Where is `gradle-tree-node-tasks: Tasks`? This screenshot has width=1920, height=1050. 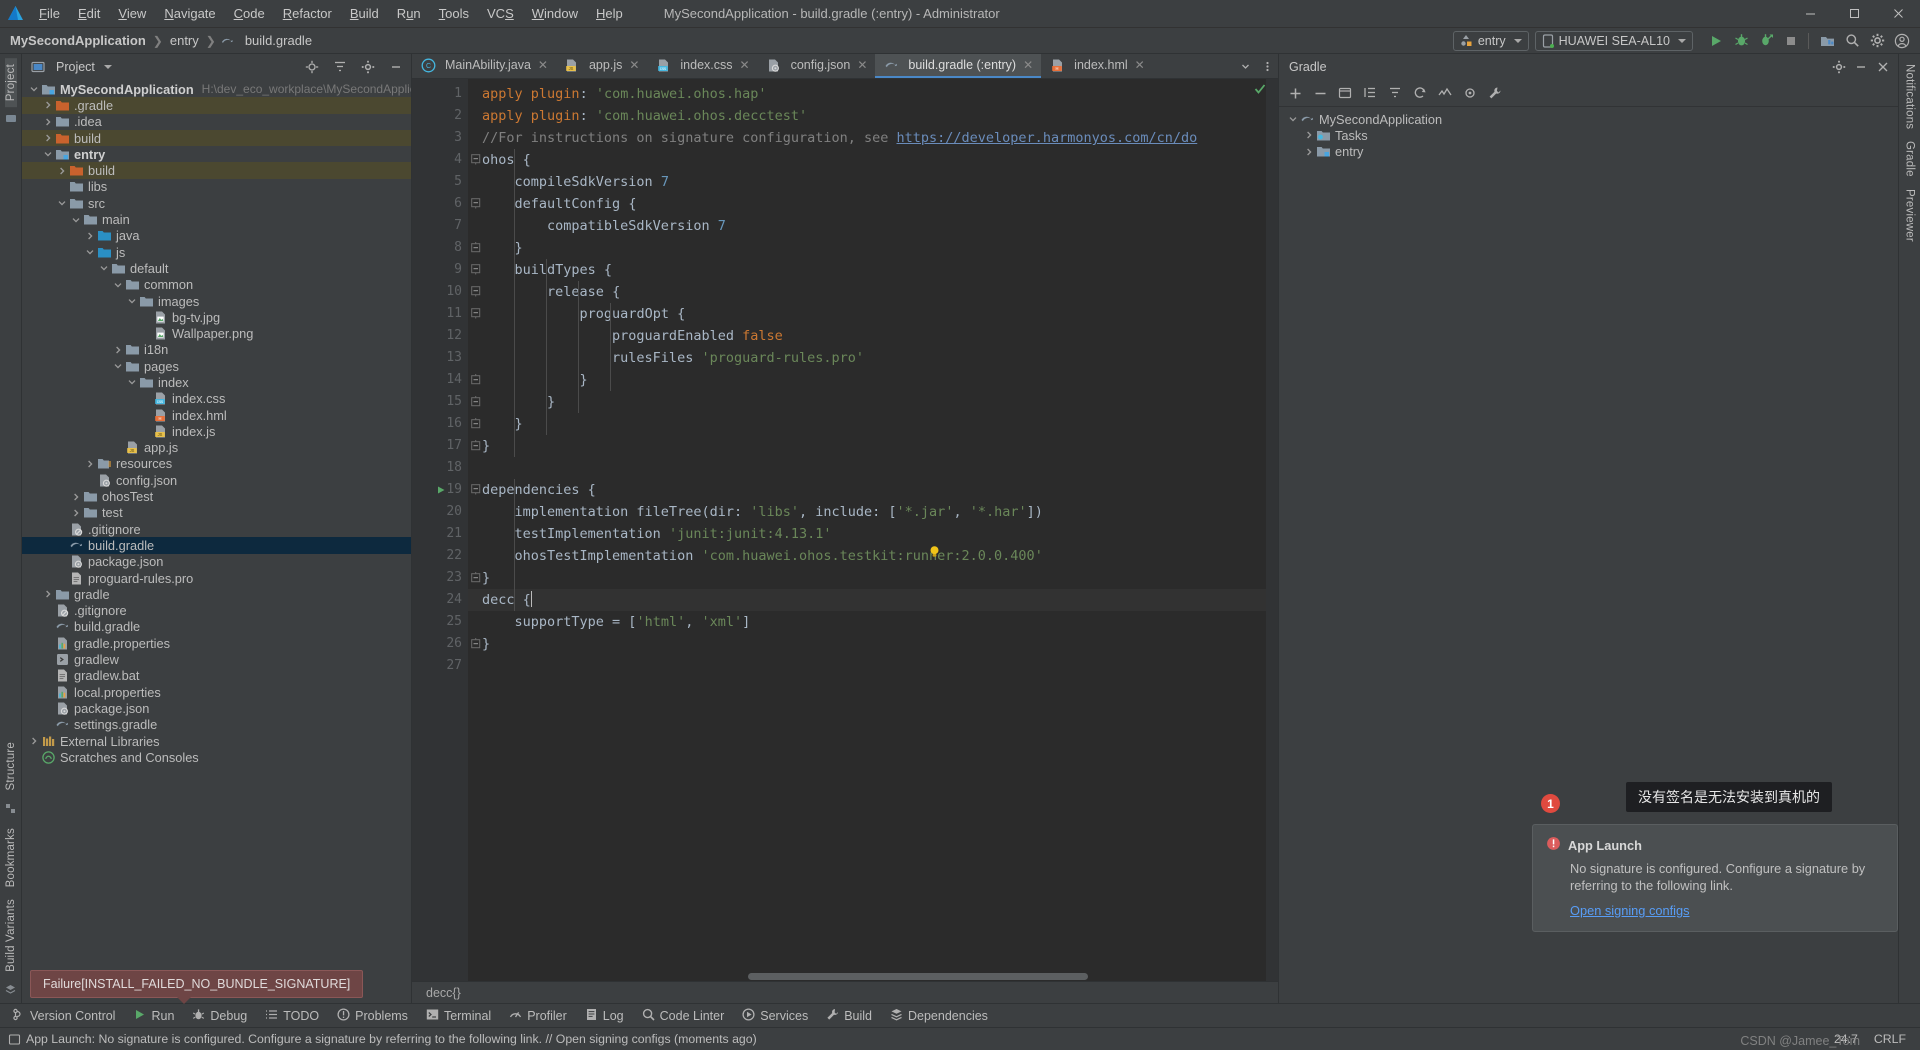
gradle-tree-node-tasks: Tasks is located at coordinates (1588, 135).